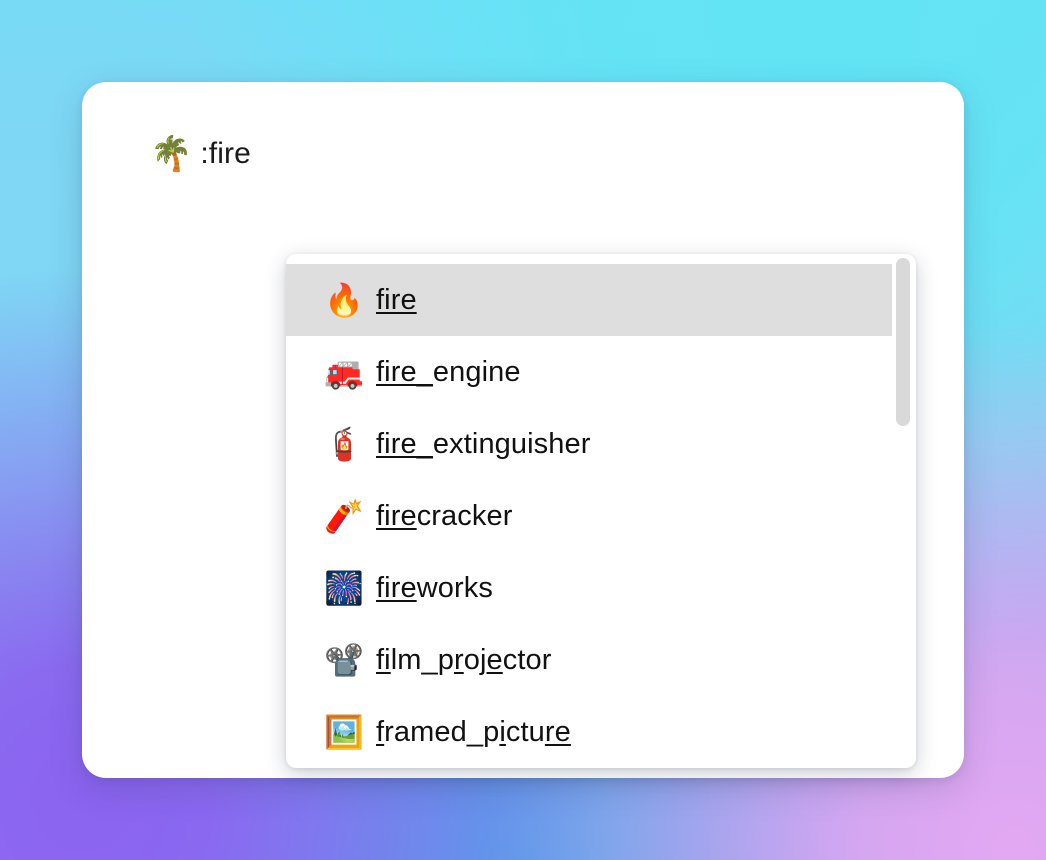 The height and width of the screenshot is (860, 1046). I want to click on suggestion-item-fire_extinguisher: 🧯 fire_extinguisher, so click(589, 444).